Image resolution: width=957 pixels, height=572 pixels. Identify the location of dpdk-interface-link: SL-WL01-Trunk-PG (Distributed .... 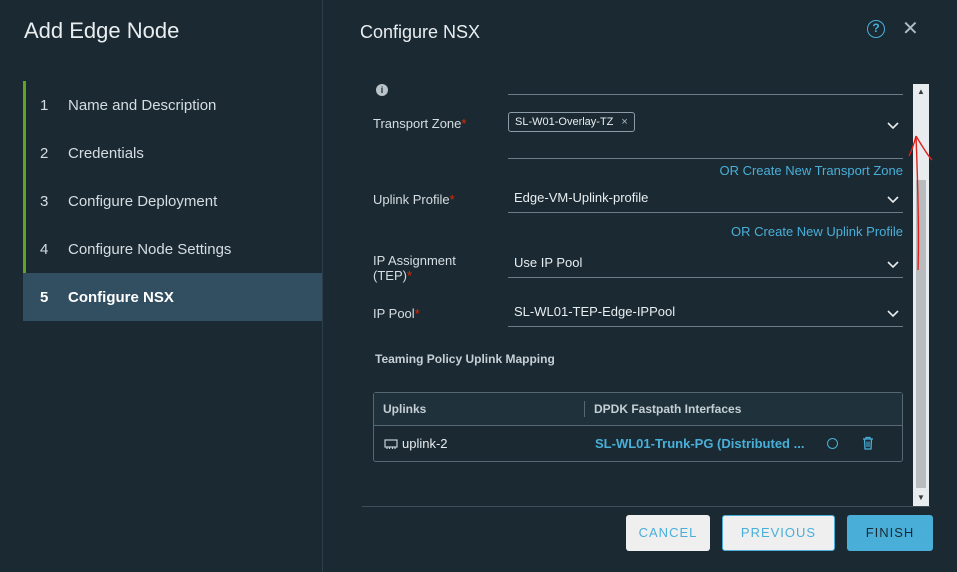
(699, 443).